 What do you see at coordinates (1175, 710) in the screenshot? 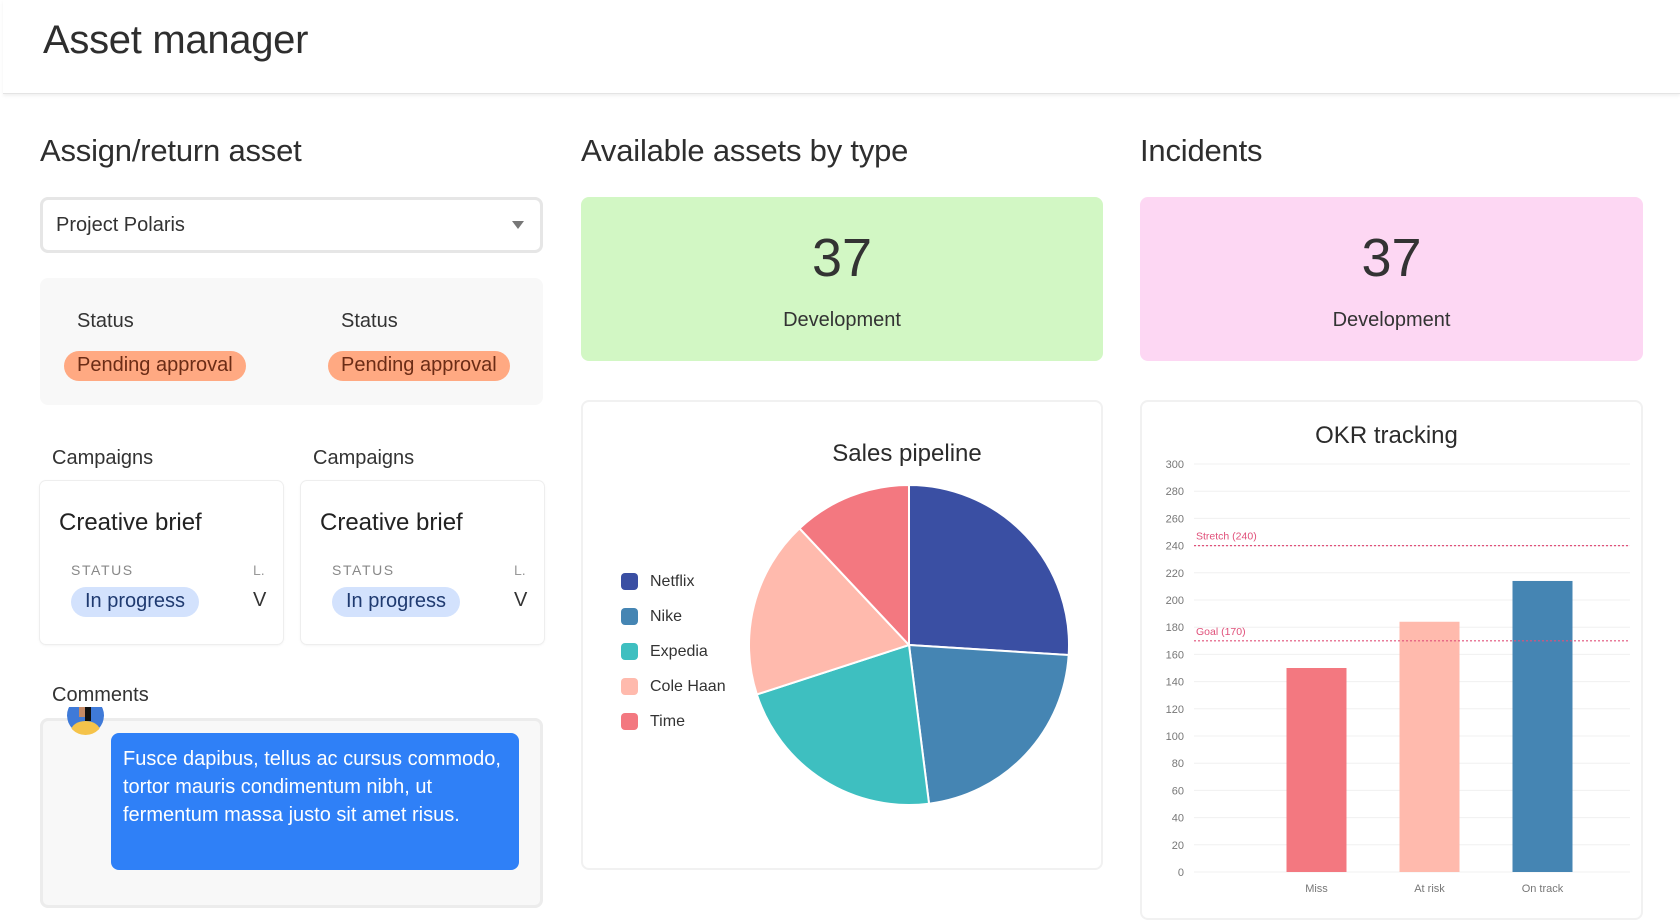
I see `y-tick-label: 120` at bounding box center [1175, 710].